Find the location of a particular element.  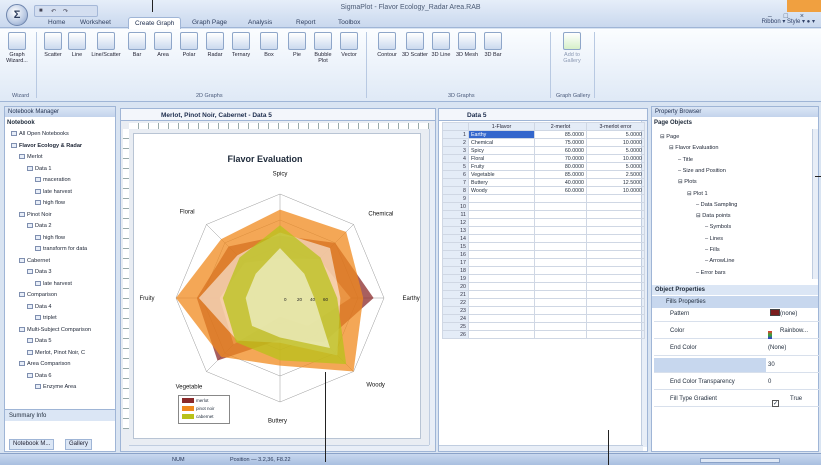

table-cell: 80.0000 is located at coordinates (560, 166).